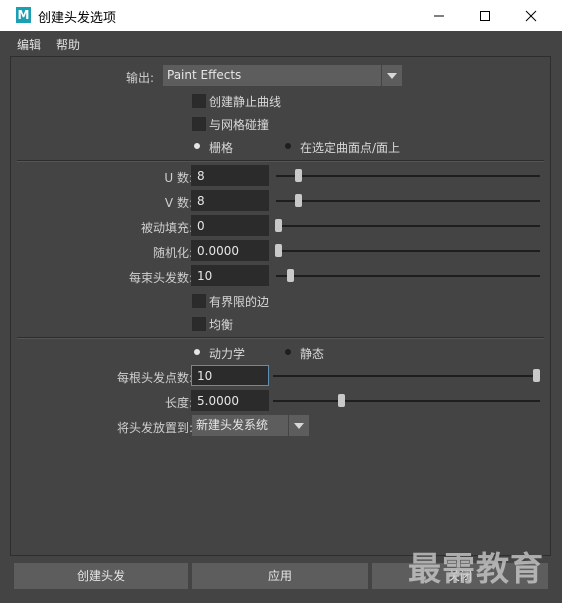  I want to click on equalize-label: 均衡, so click(221, 325).